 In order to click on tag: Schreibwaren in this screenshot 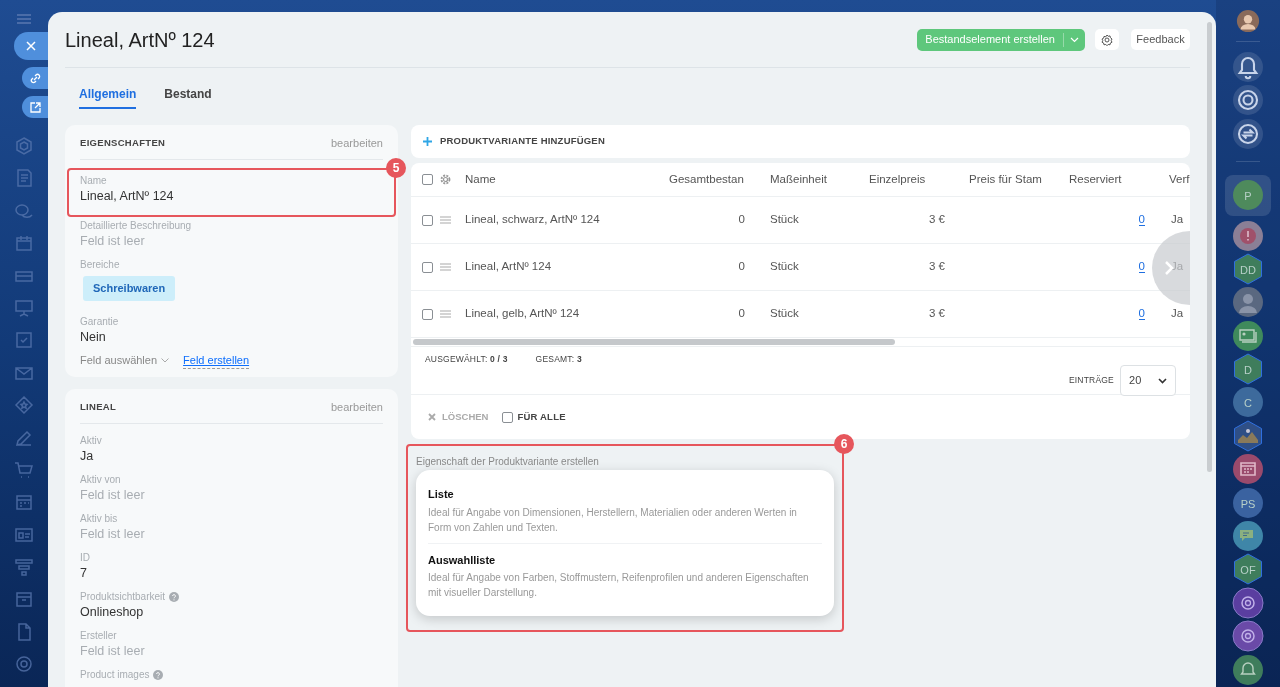, I will do `click(129, 288)`.